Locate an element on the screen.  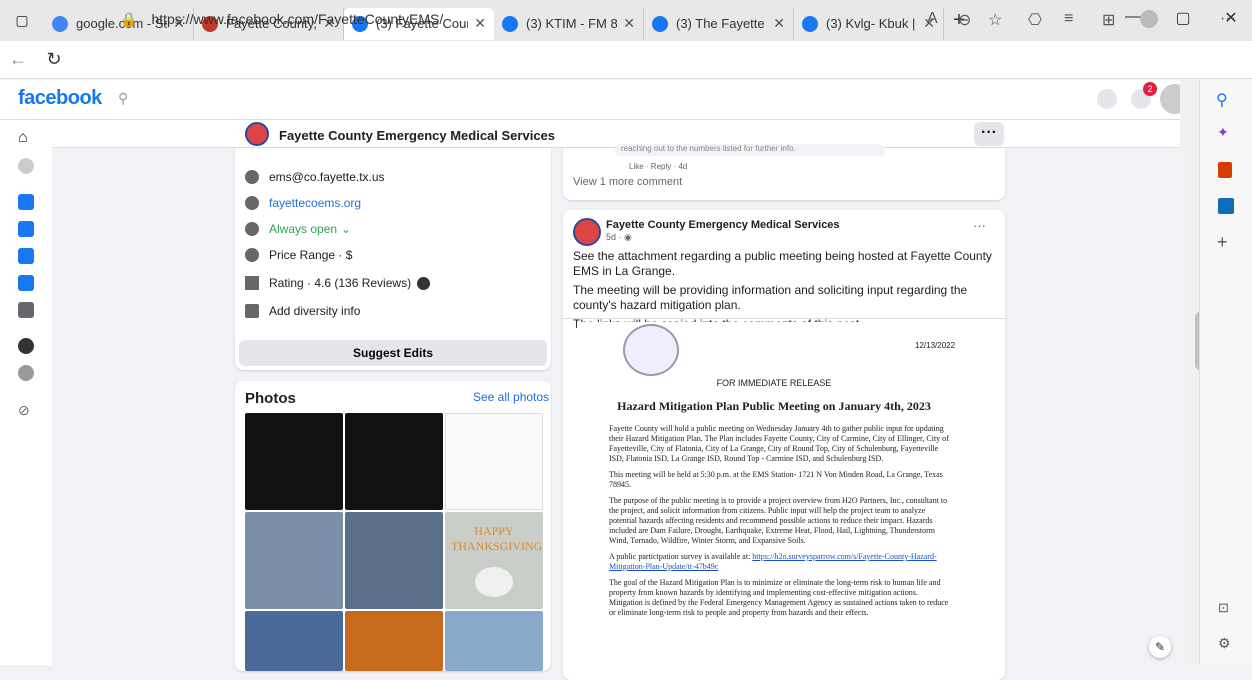
favorite-icon: ☆ is located at coordinates (995, 20).